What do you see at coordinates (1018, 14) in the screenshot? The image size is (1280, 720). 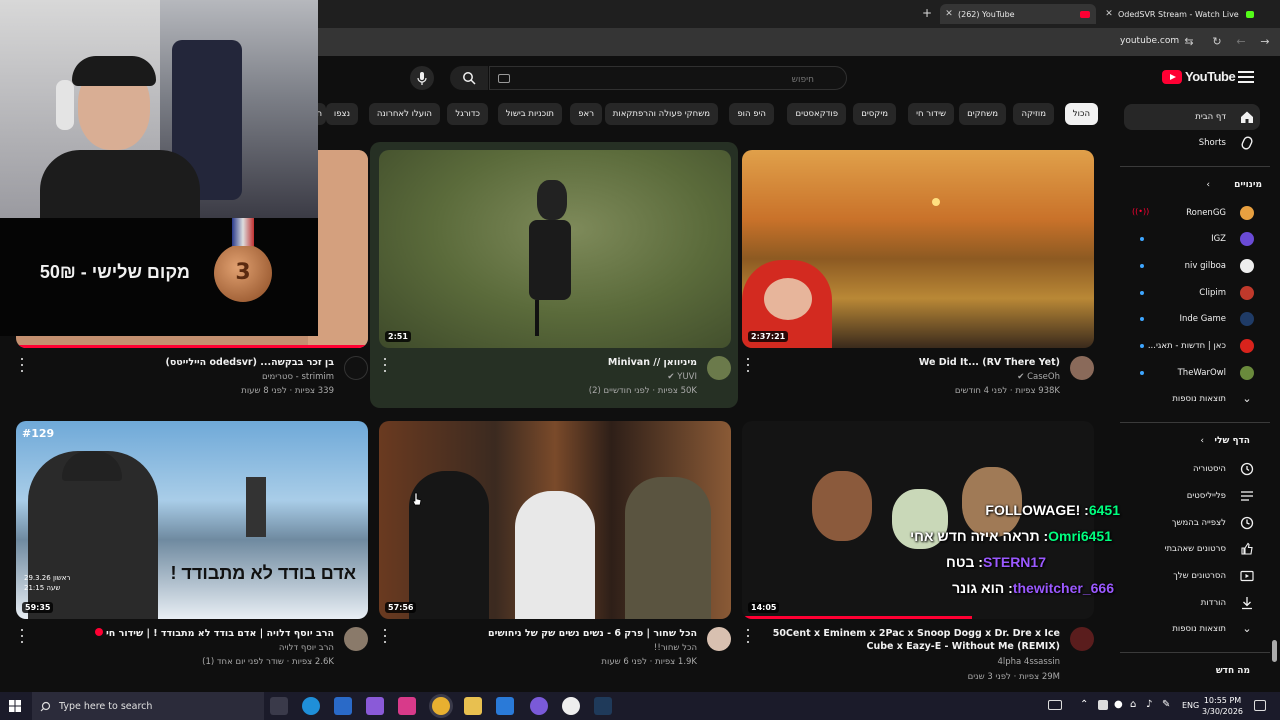 I see `tab-youtube: ✕ (262) YouTube` at bounding box center [1018, 14].